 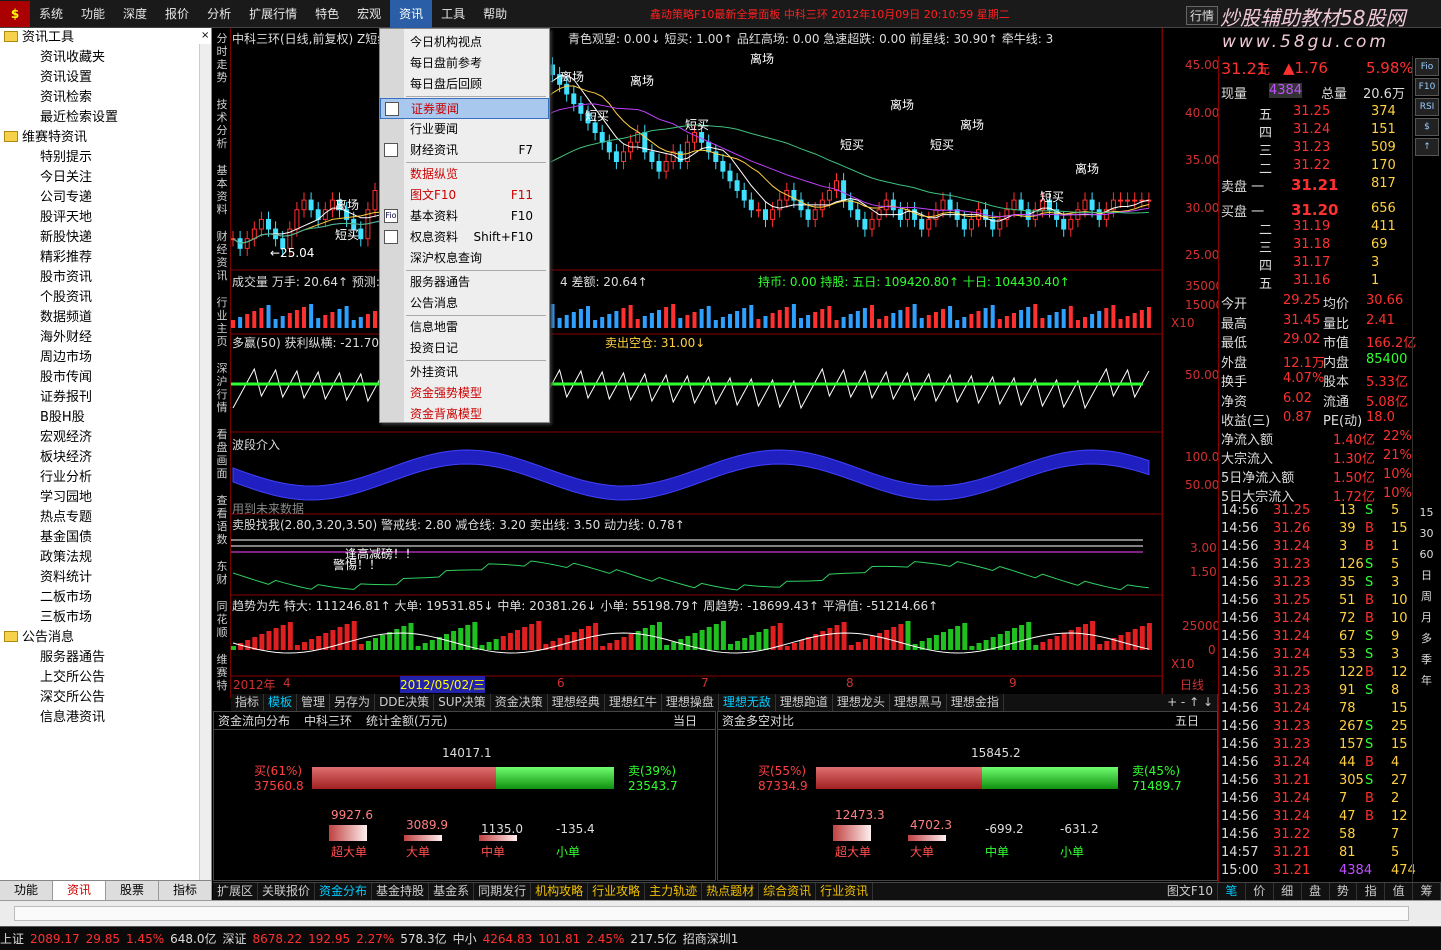 I want to click on tool-icon: RSI, so click(x=1427, y=107).